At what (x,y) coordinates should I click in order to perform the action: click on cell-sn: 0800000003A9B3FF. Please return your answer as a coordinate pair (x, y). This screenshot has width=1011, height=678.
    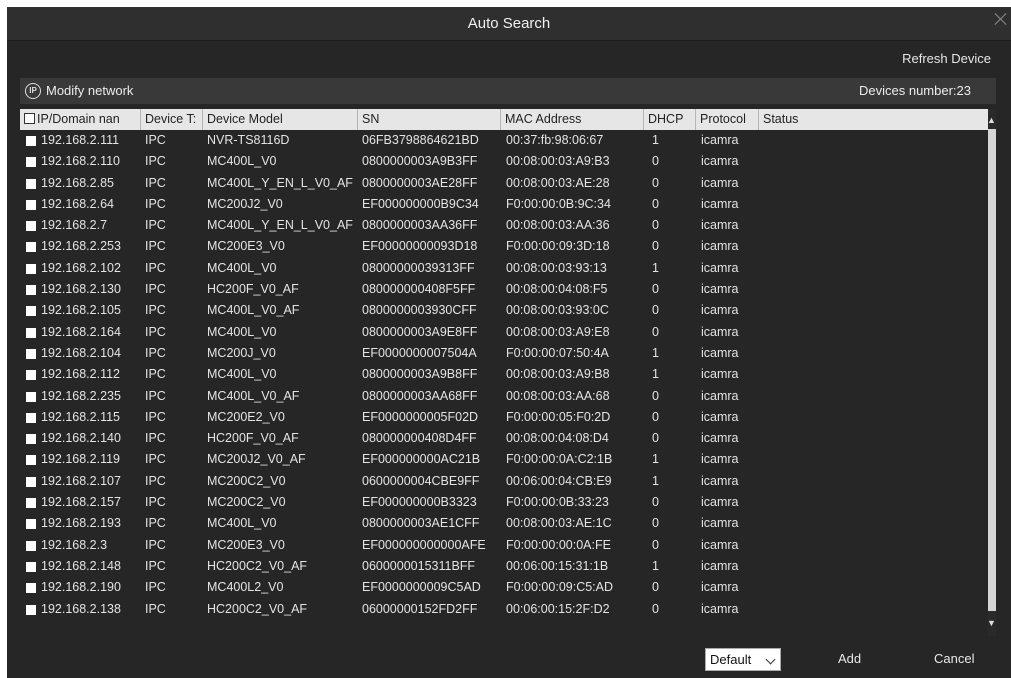
    Looking at the image, I should click on (420, 161).